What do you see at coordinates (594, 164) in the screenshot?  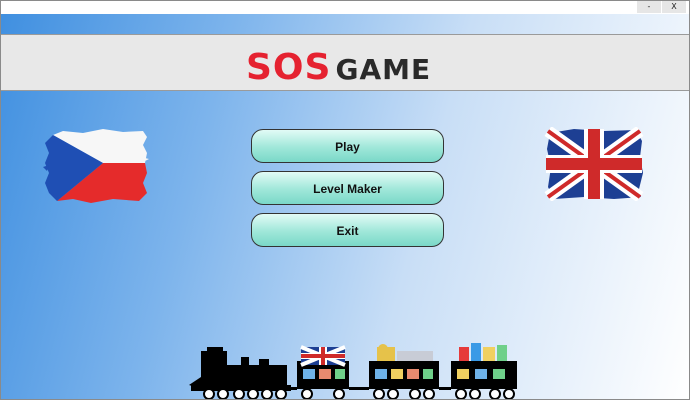 I see `uk-flag-icon` at bounding box center [594, 164].